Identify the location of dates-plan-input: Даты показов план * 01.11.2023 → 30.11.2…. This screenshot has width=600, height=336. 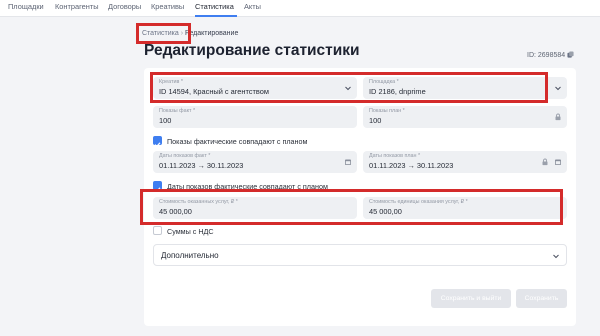
(465, 162).